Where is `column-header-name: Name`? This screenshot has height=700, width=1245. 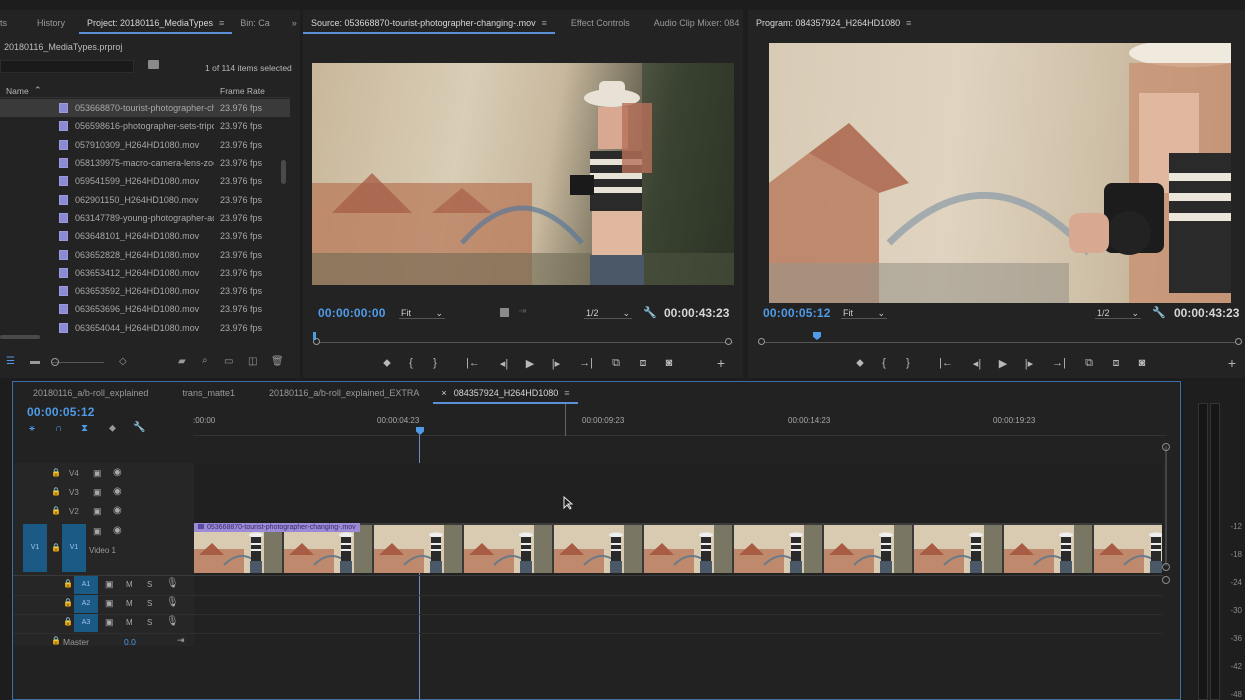
column-header-name: Name is located at coordinates (17, 91).